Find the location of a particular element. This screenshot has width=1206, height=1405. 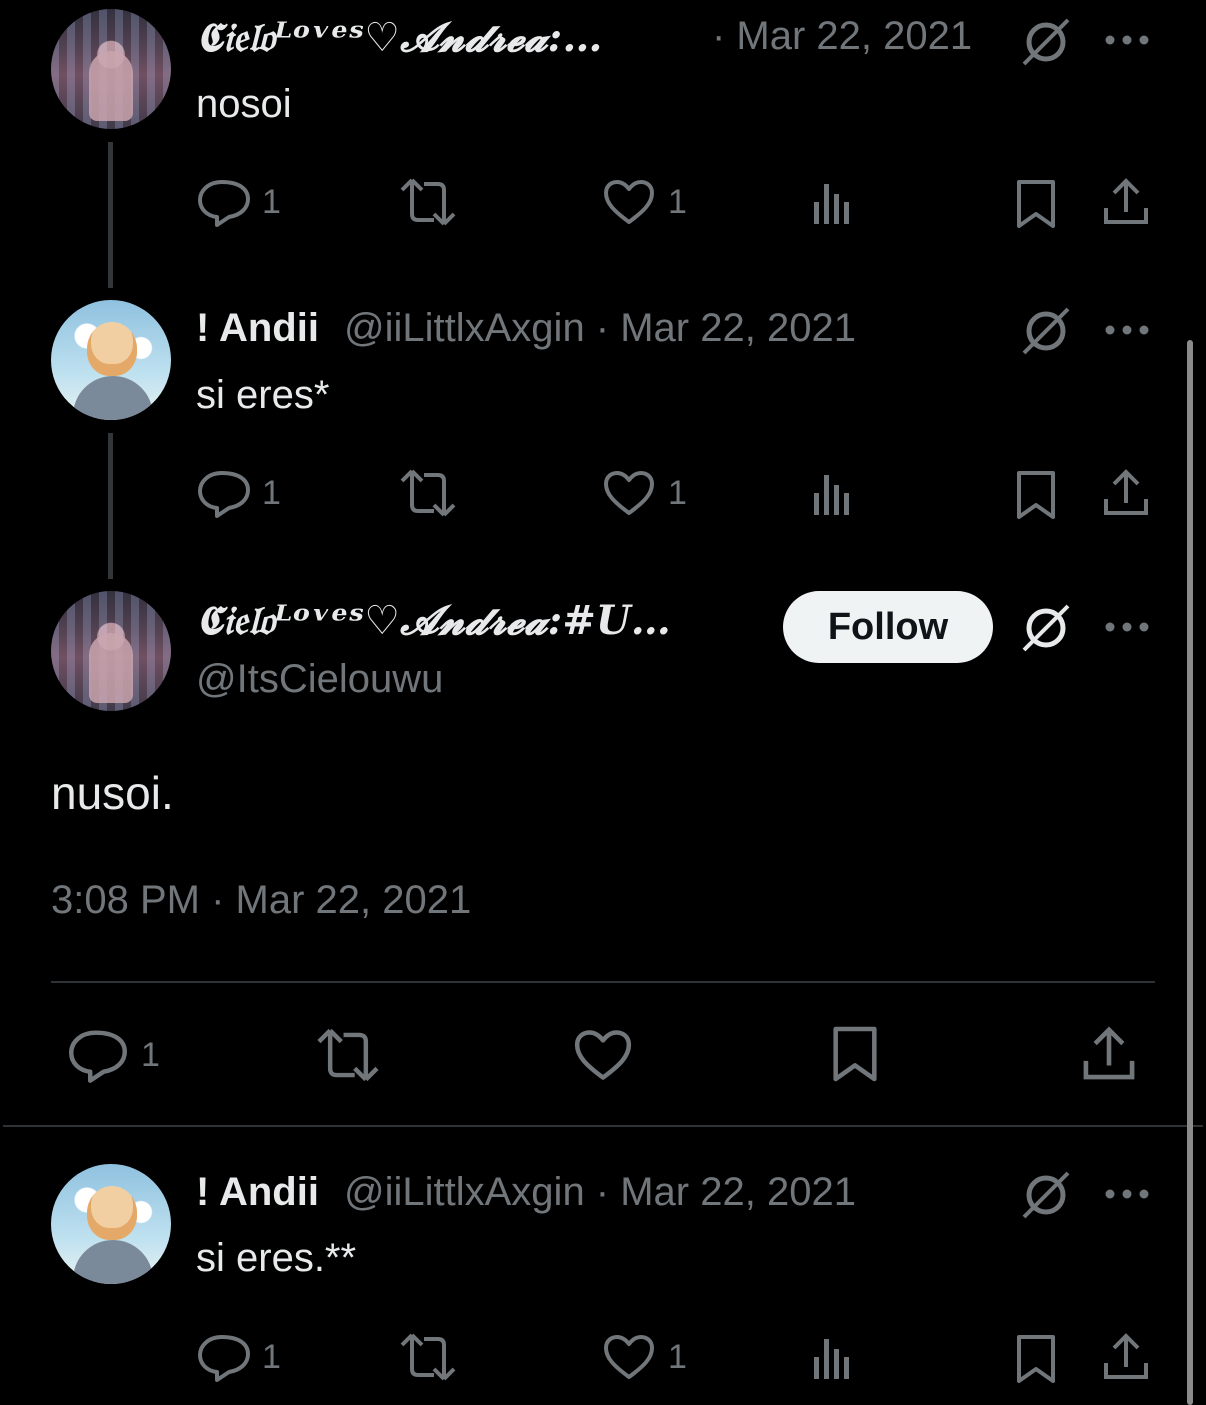

tweet-text: si eres* is located at coordinates (263, 395).